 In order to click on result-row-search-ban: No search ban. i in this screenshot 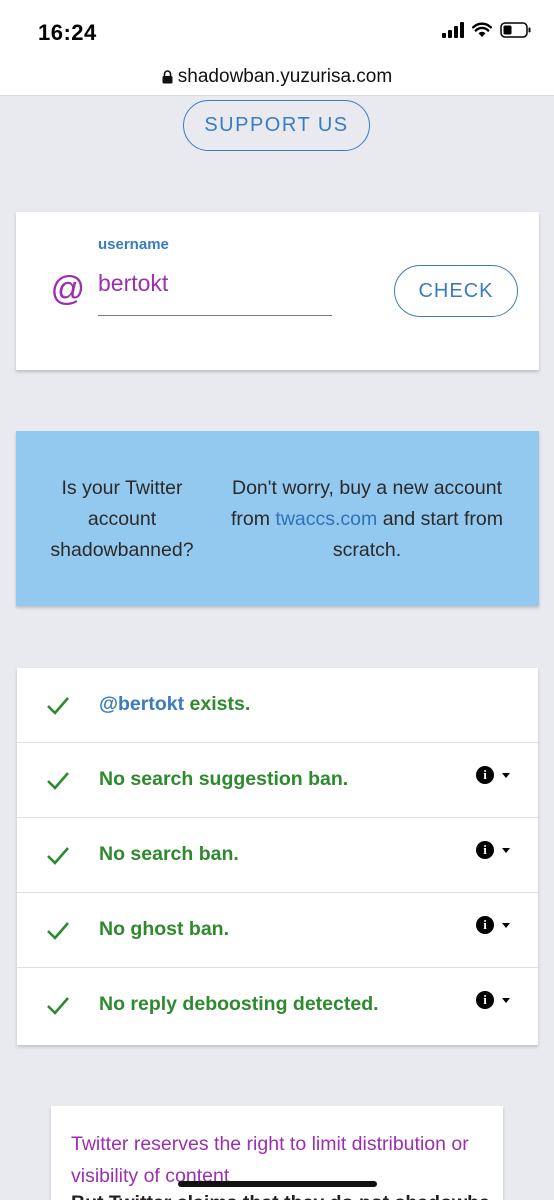, I will do `click(277, 855)`.